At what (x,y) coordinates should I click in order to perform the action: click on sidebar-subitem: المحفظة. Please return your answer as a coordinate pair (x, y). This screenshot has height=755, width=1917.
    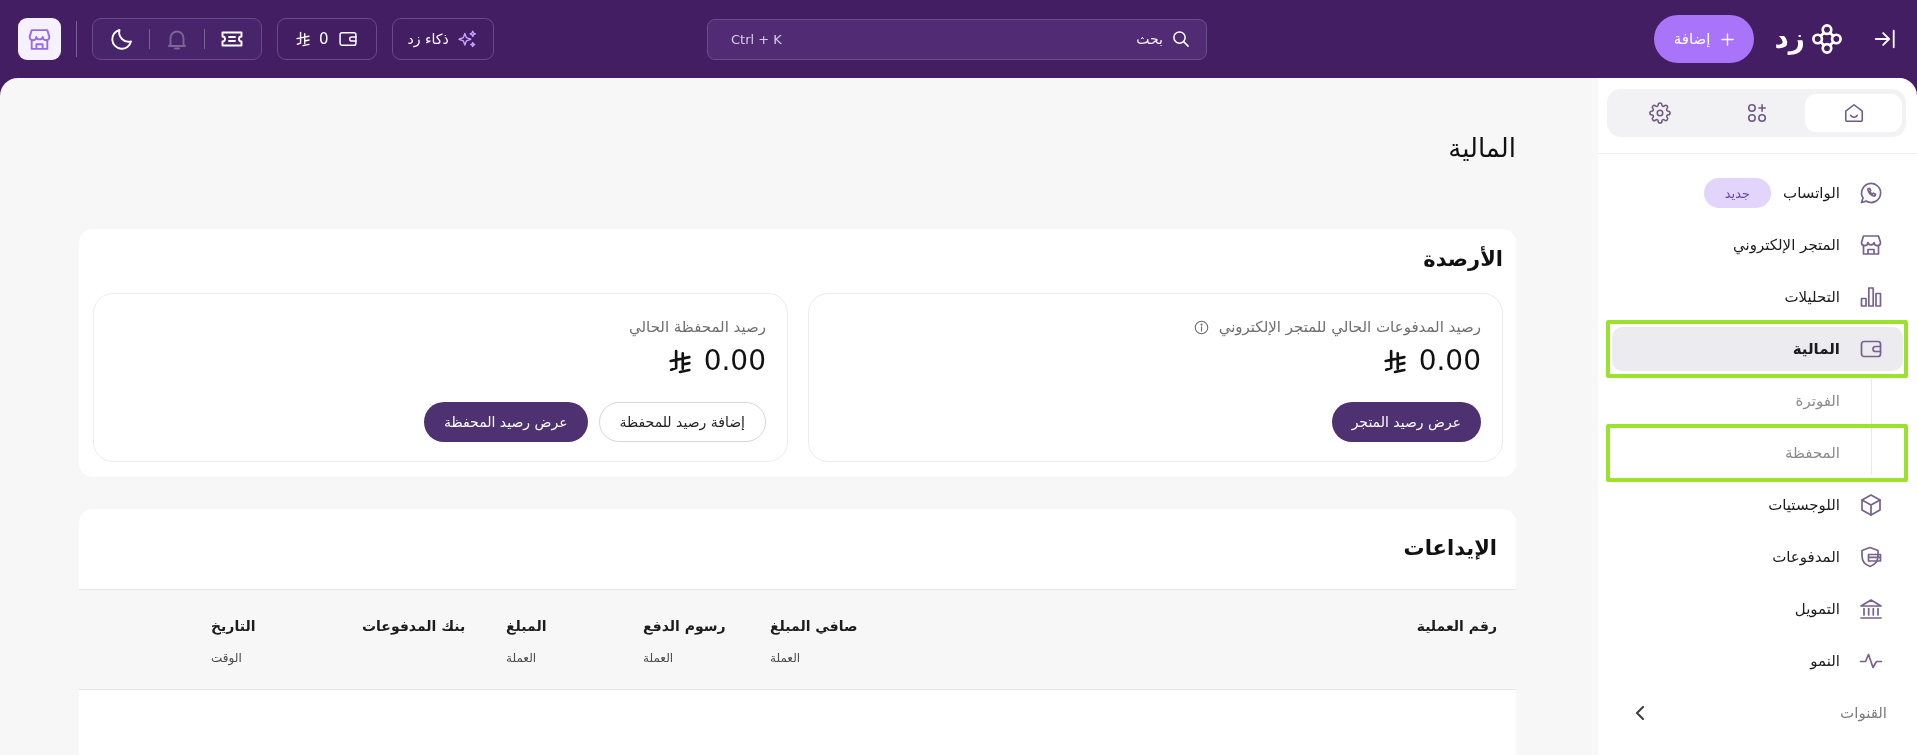
    Looking at the image, I should click on (1757, 453).